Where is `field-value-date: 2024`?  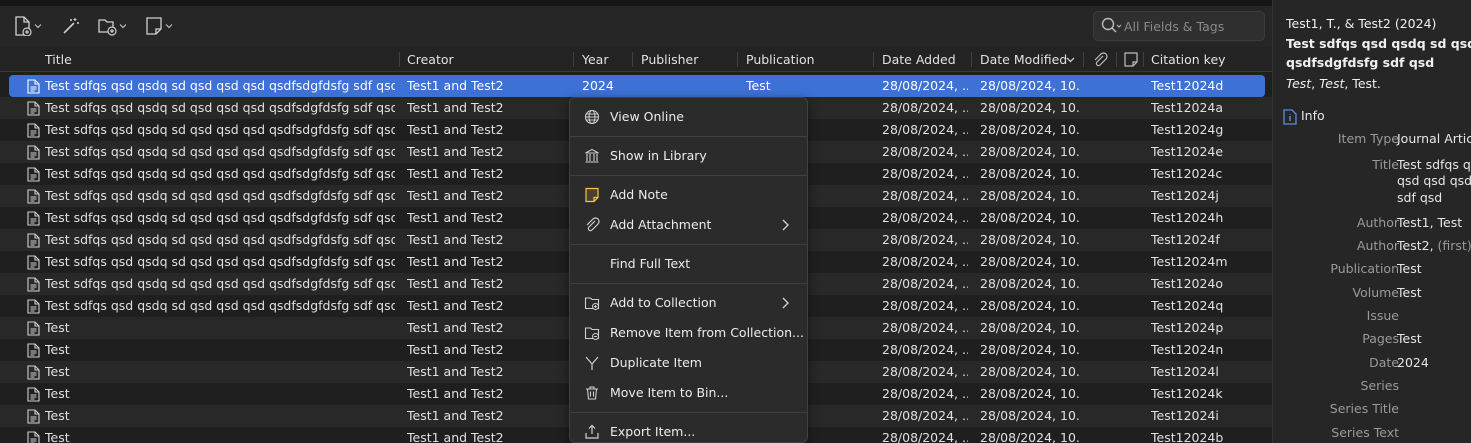
field-value-date: 2024 is located at coordinates (1413, 362).